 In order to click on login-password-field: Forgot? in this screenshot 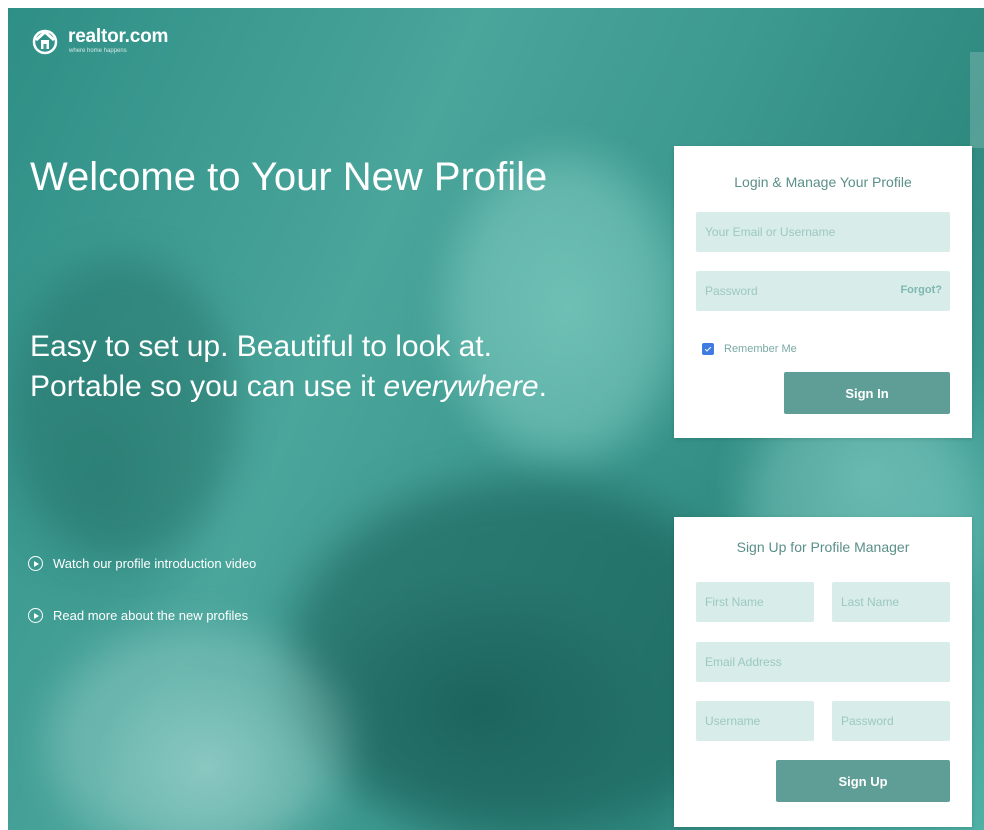, I will do `click(823, 291)`.